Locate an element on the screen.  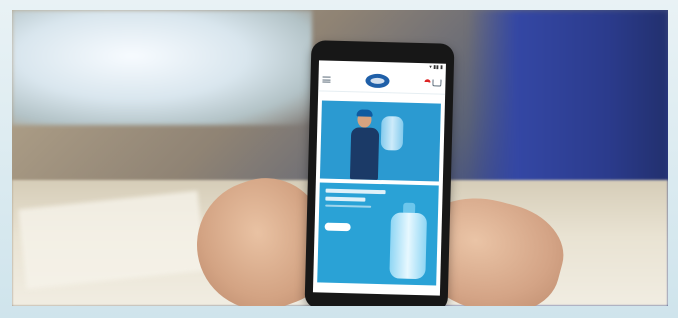
delivery-man is located at coordinates (365, 144).